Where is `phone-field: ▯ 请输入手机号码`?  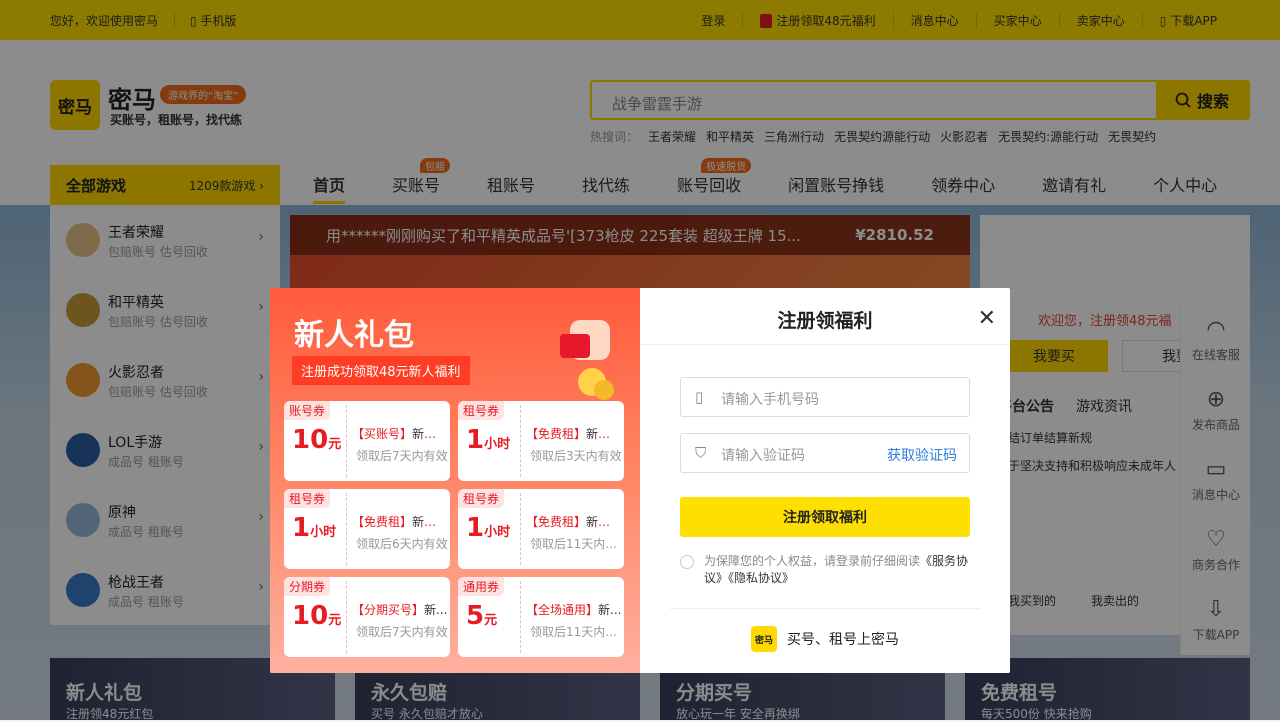
phone-field: ▯ 请输入手机号码 is located at coordinates (825, 397).